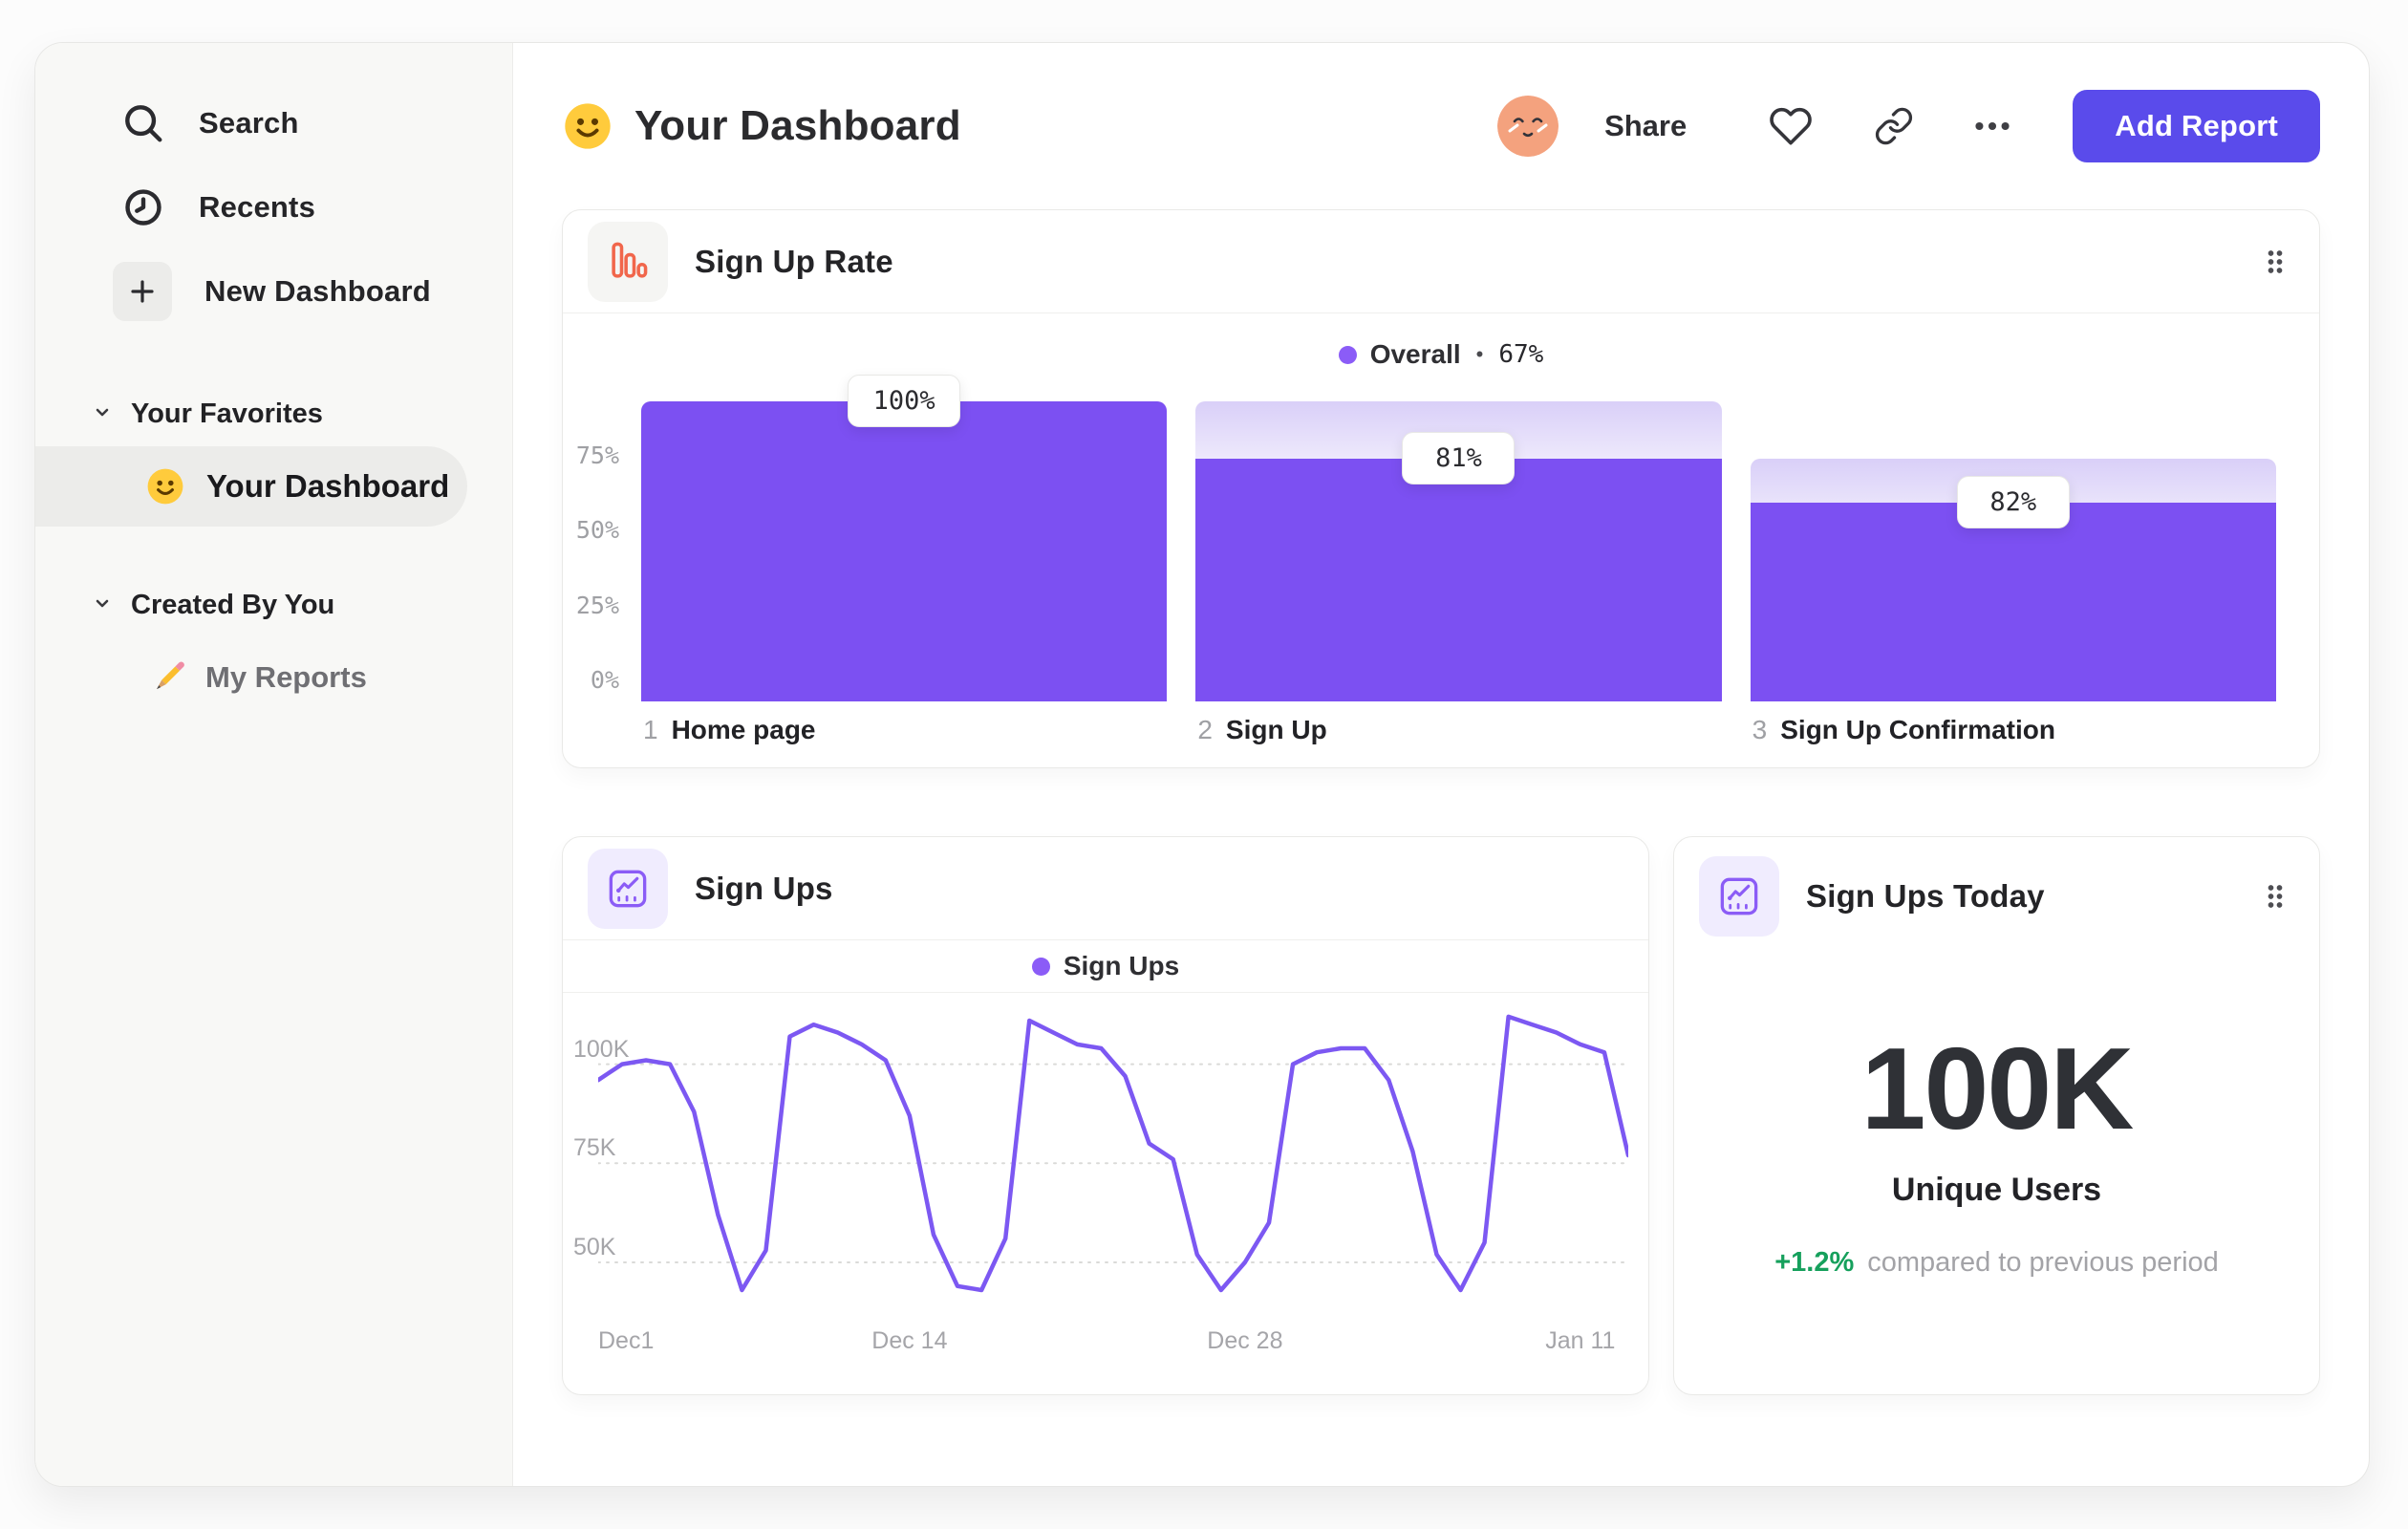 Image resolution: width=2408 pixels, height=1529 pixels. I want to click on sidebar-item-label: New Dashboard, so click(318, 291).